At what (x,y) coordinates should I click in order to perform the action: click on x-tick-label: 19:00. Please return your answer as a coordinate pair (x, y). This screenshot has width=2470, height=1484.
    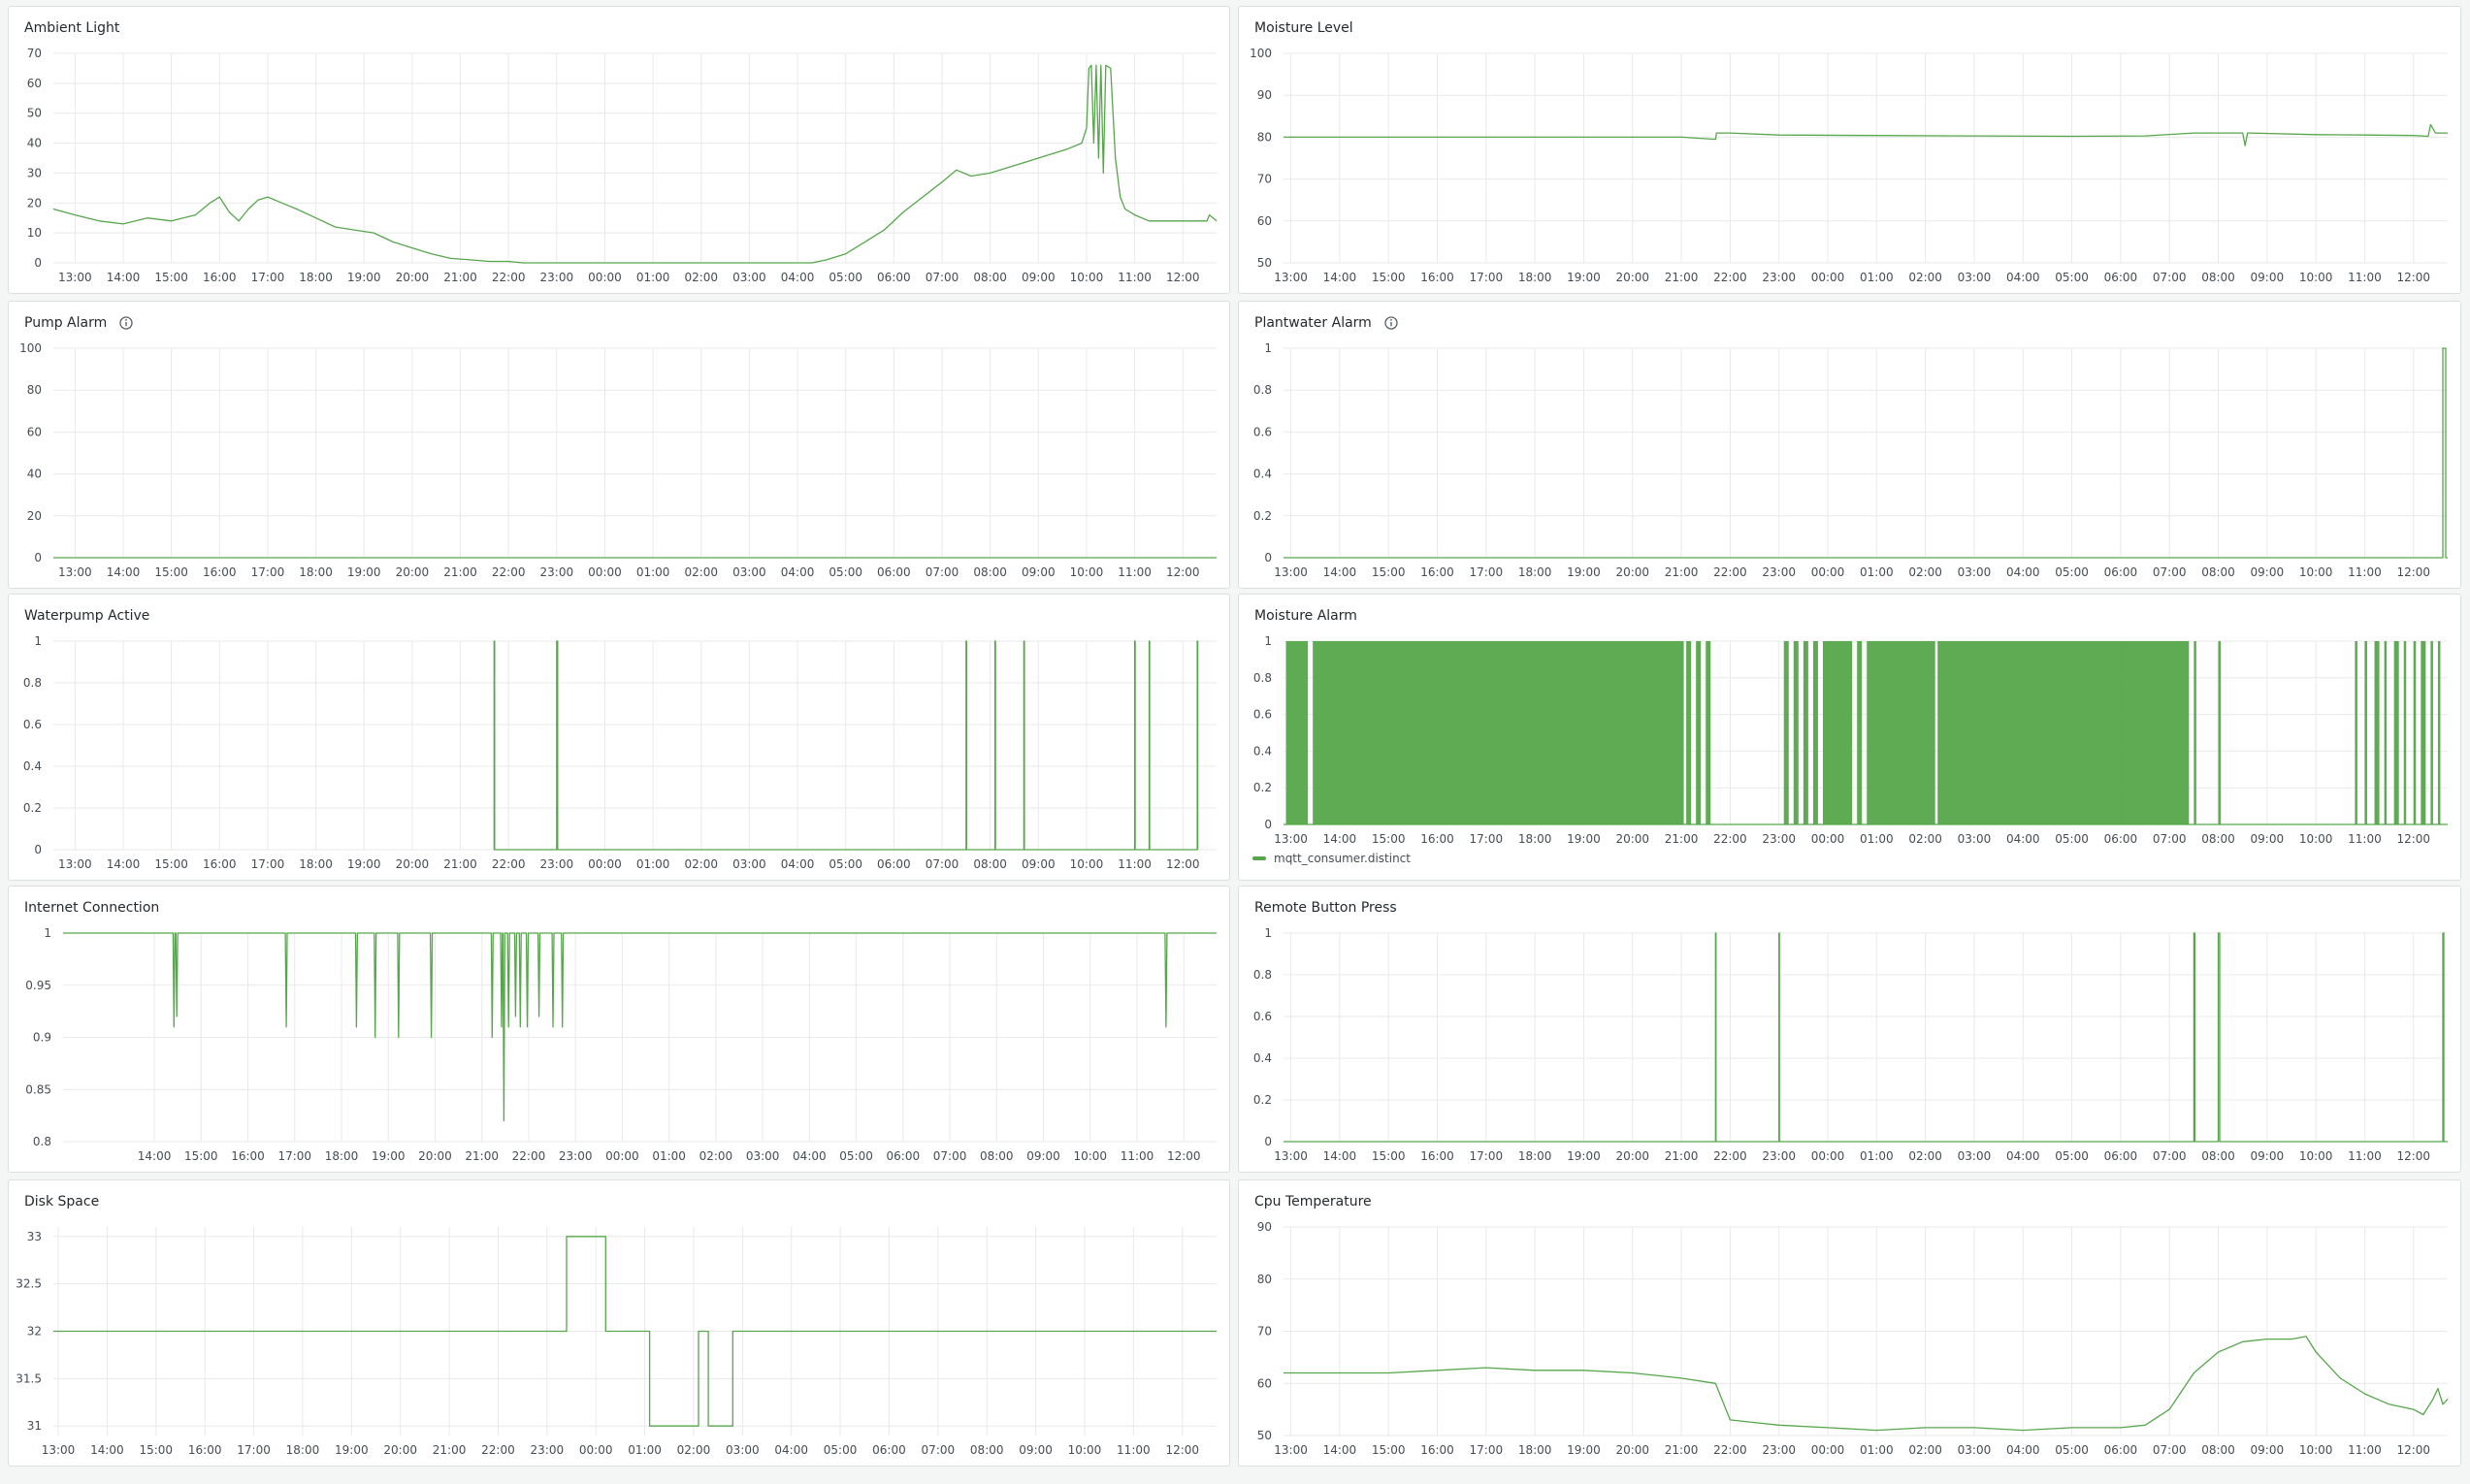
    Looking at the image, I should click on (1584, 572).